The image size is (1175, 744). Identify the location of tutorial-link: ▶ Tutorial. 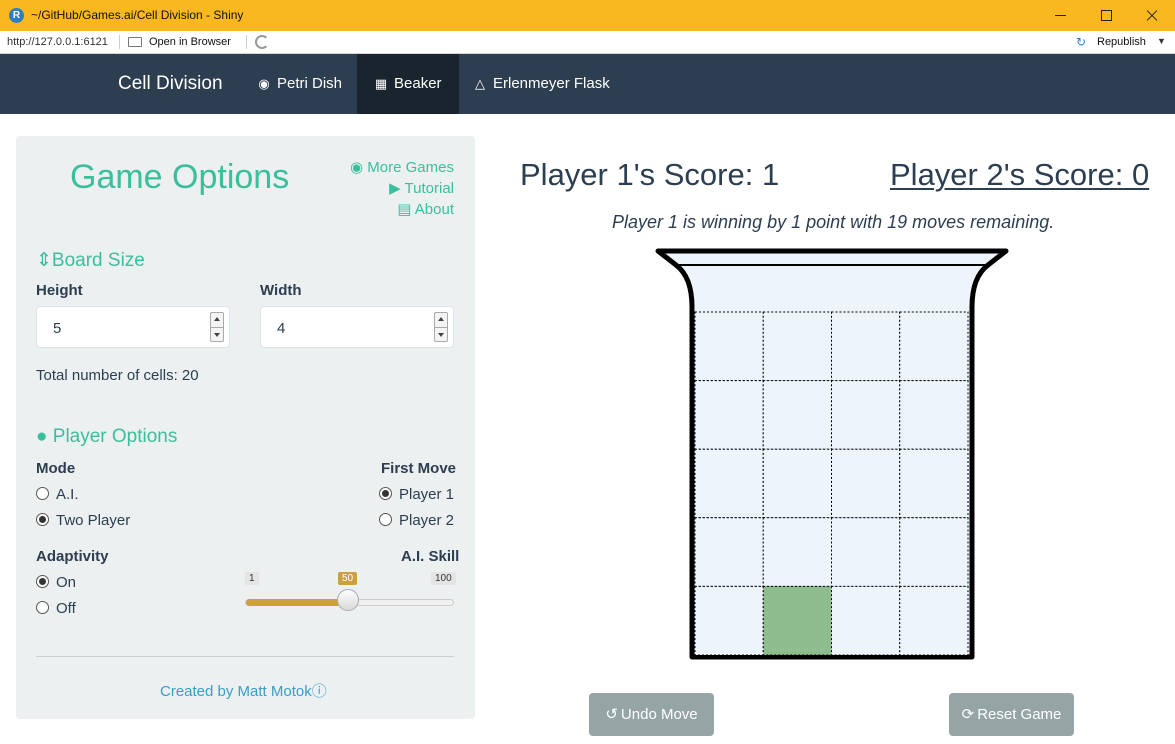
(402, 188).